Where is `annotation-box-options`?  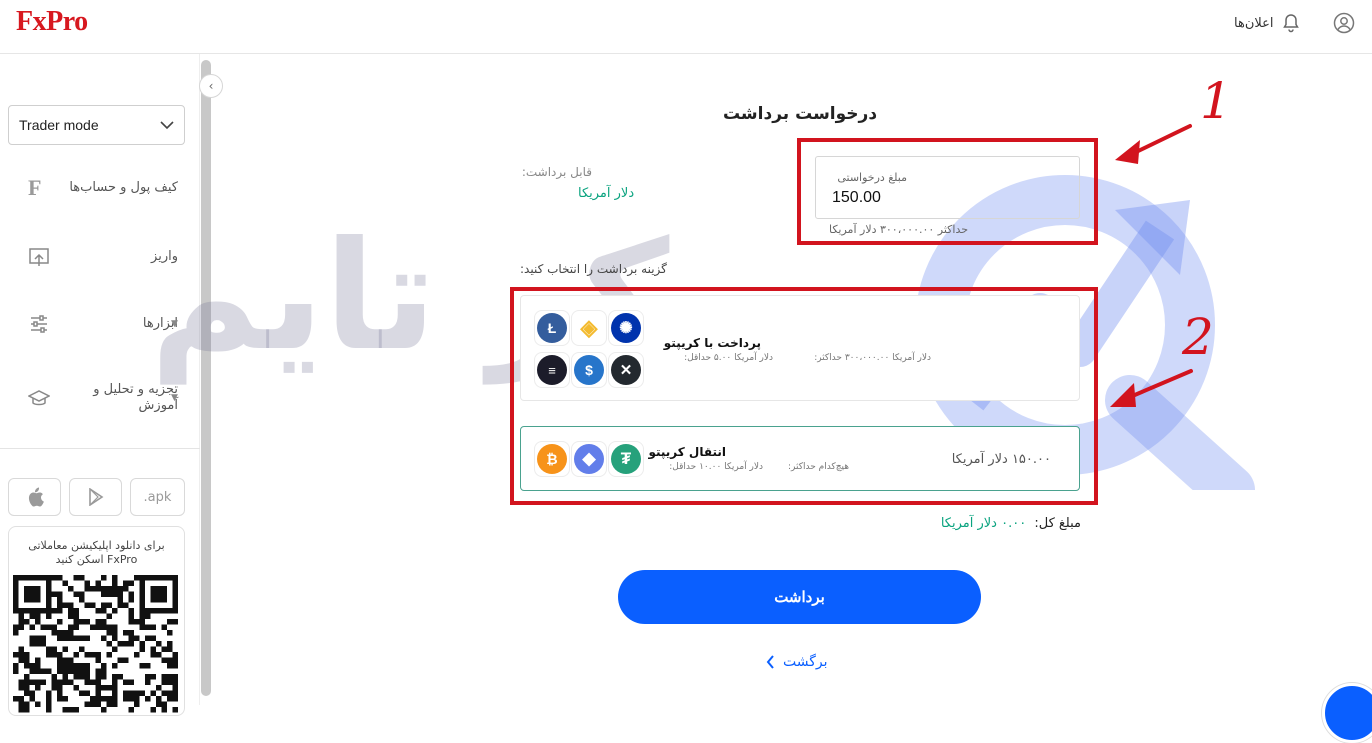
annotation-box-options is located at coordinates (804, 396).